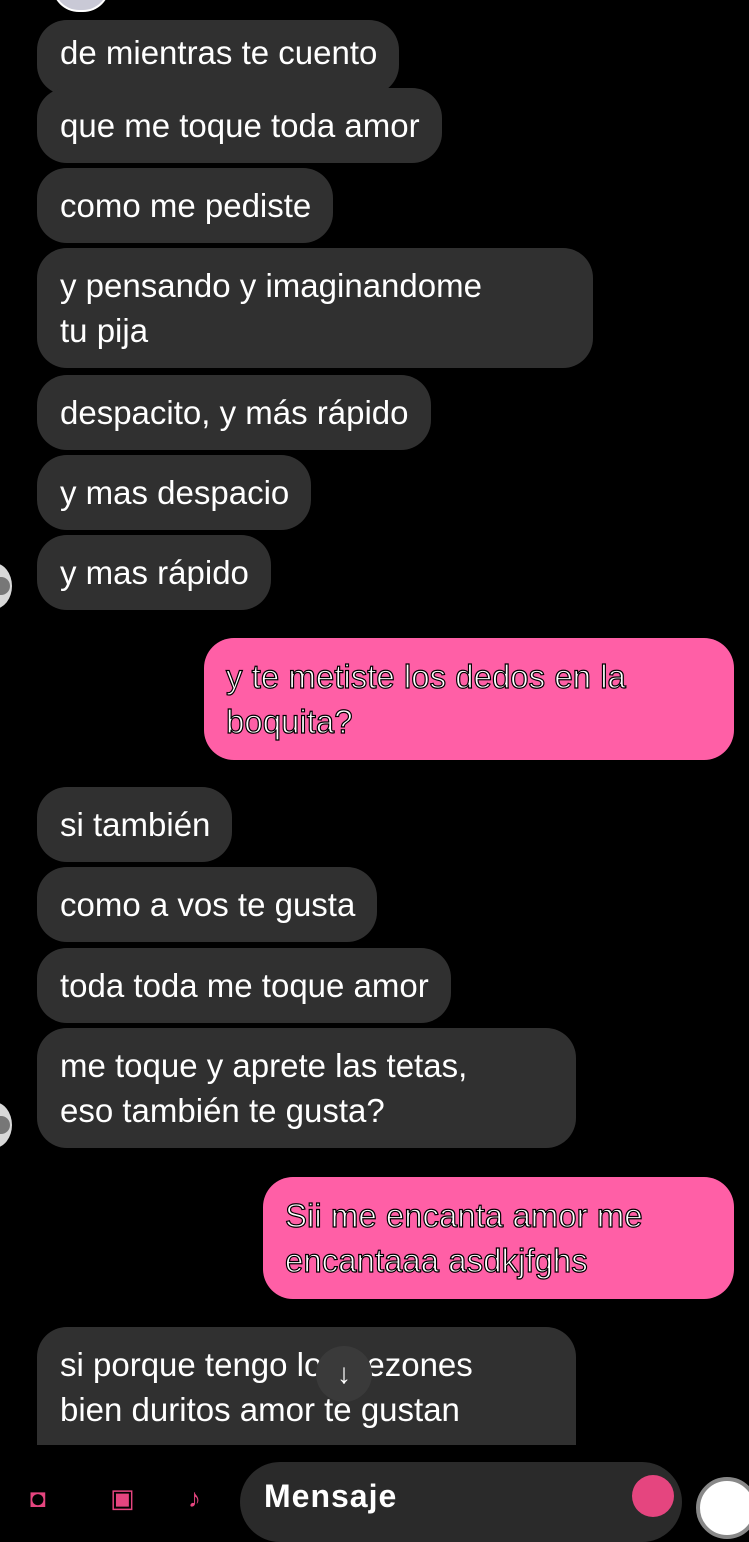  Describe the element at coordinates (234, 412) in the screenshot. I see `message-received: despacito, y más rápido` at that location.